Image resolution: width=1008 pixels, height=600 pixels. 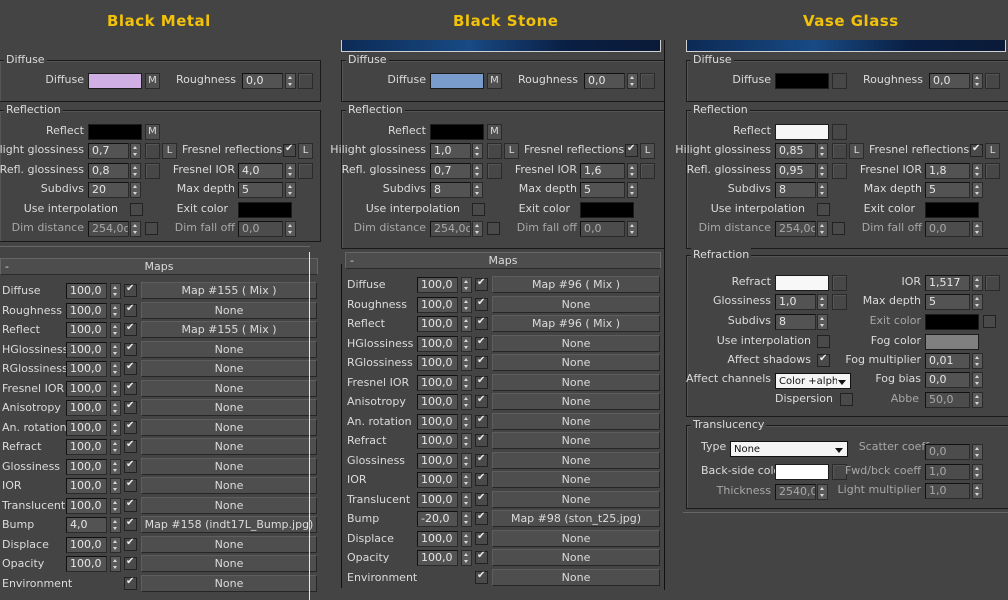 What do you see at coordinates (450, 151) in the screenshot?
I see `hilight-glossiness-field: 1,0` at bounding box center [450, 151].